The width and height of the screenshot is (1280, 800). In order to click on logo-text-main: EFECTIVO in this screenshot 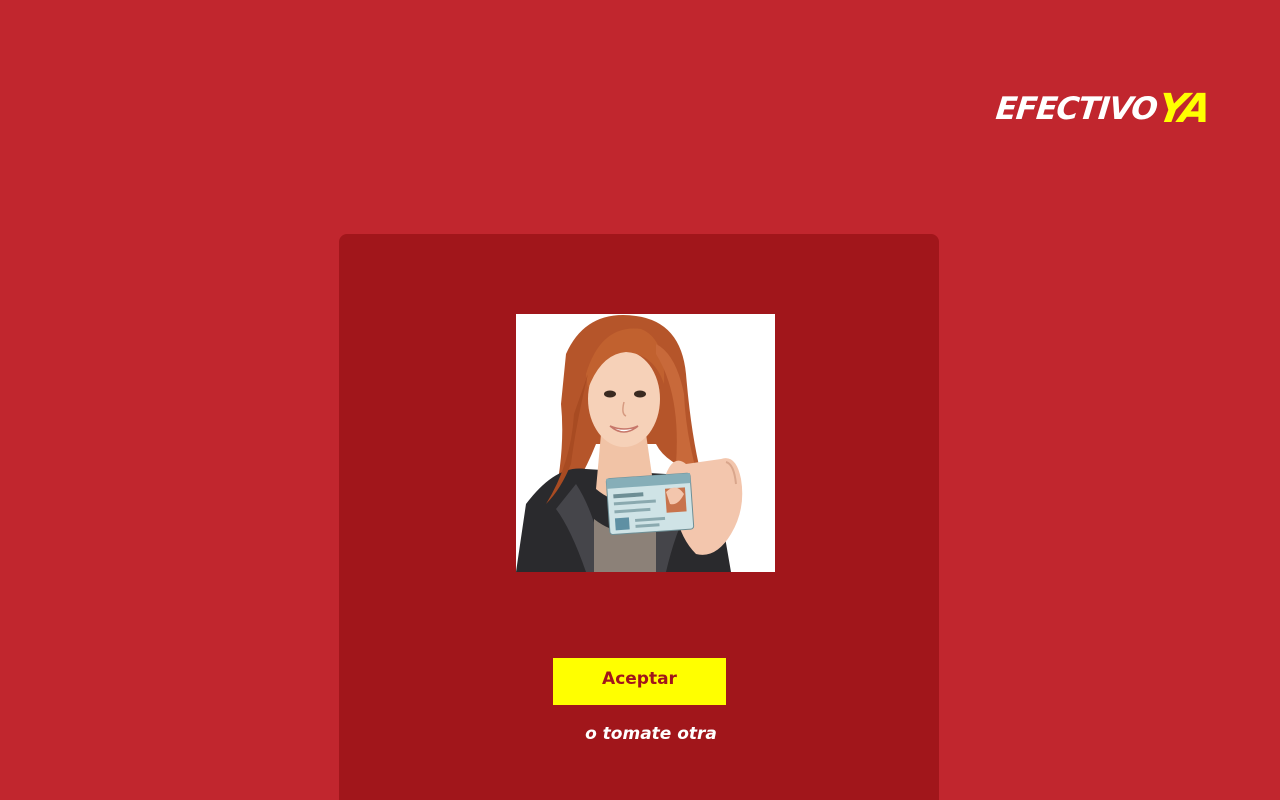, I will do `click(1076, 108)`.